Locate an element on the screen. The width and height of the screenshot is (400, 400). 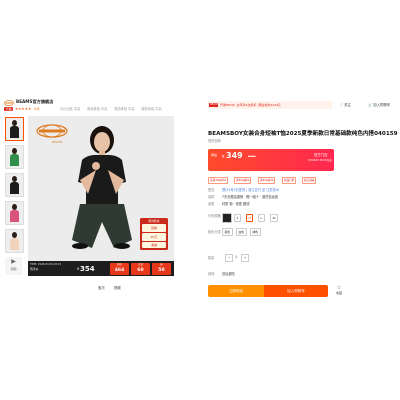
model-figure is located at coordinates (102, 187).